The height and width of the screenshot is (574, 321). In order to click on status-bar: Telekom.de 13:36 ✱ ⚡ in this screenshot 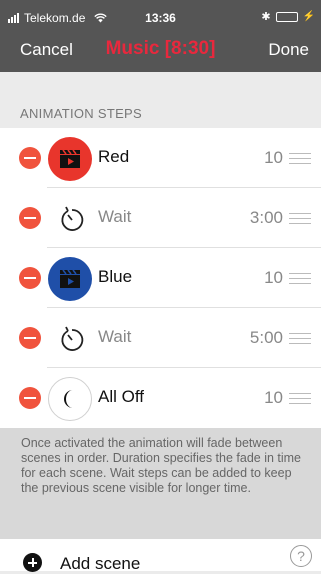, I will do `click(160, 17)`.